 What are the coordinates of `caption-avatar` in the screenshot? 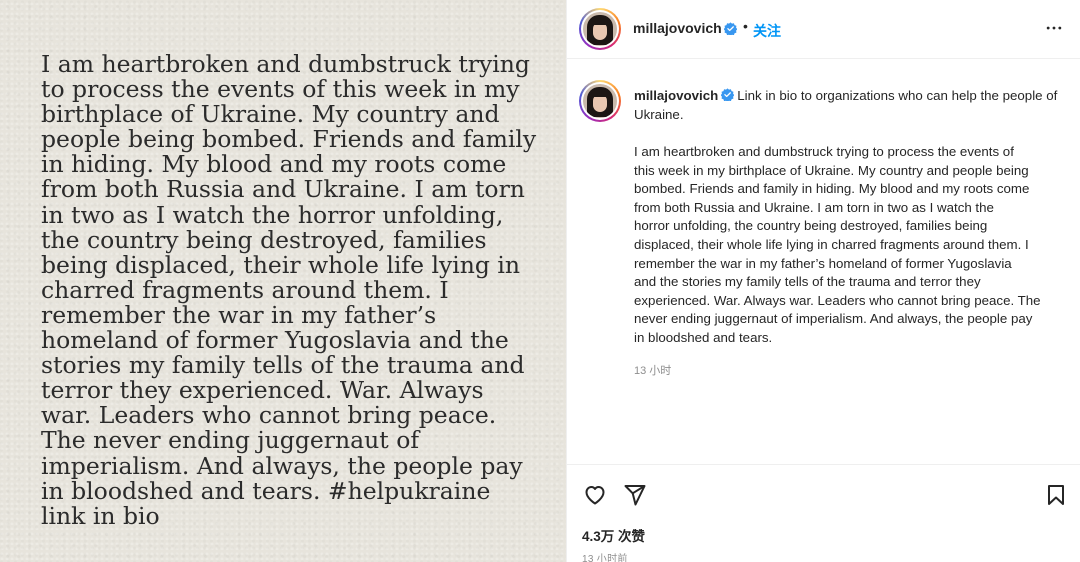 It's located at (600, 101).